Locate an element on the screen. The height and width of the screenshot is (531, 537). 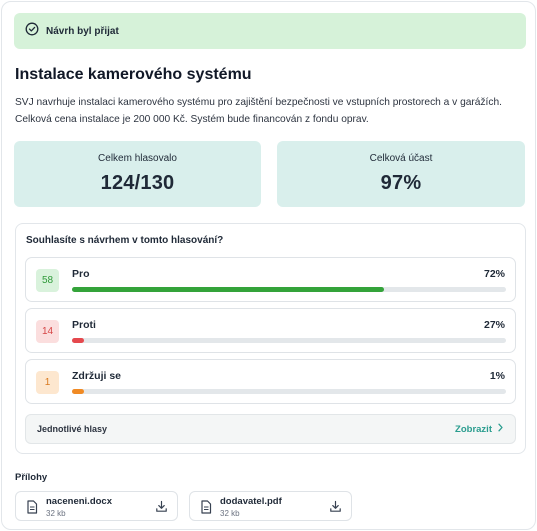
vote-count-badge: 58 is located at coordinates (47, 280).